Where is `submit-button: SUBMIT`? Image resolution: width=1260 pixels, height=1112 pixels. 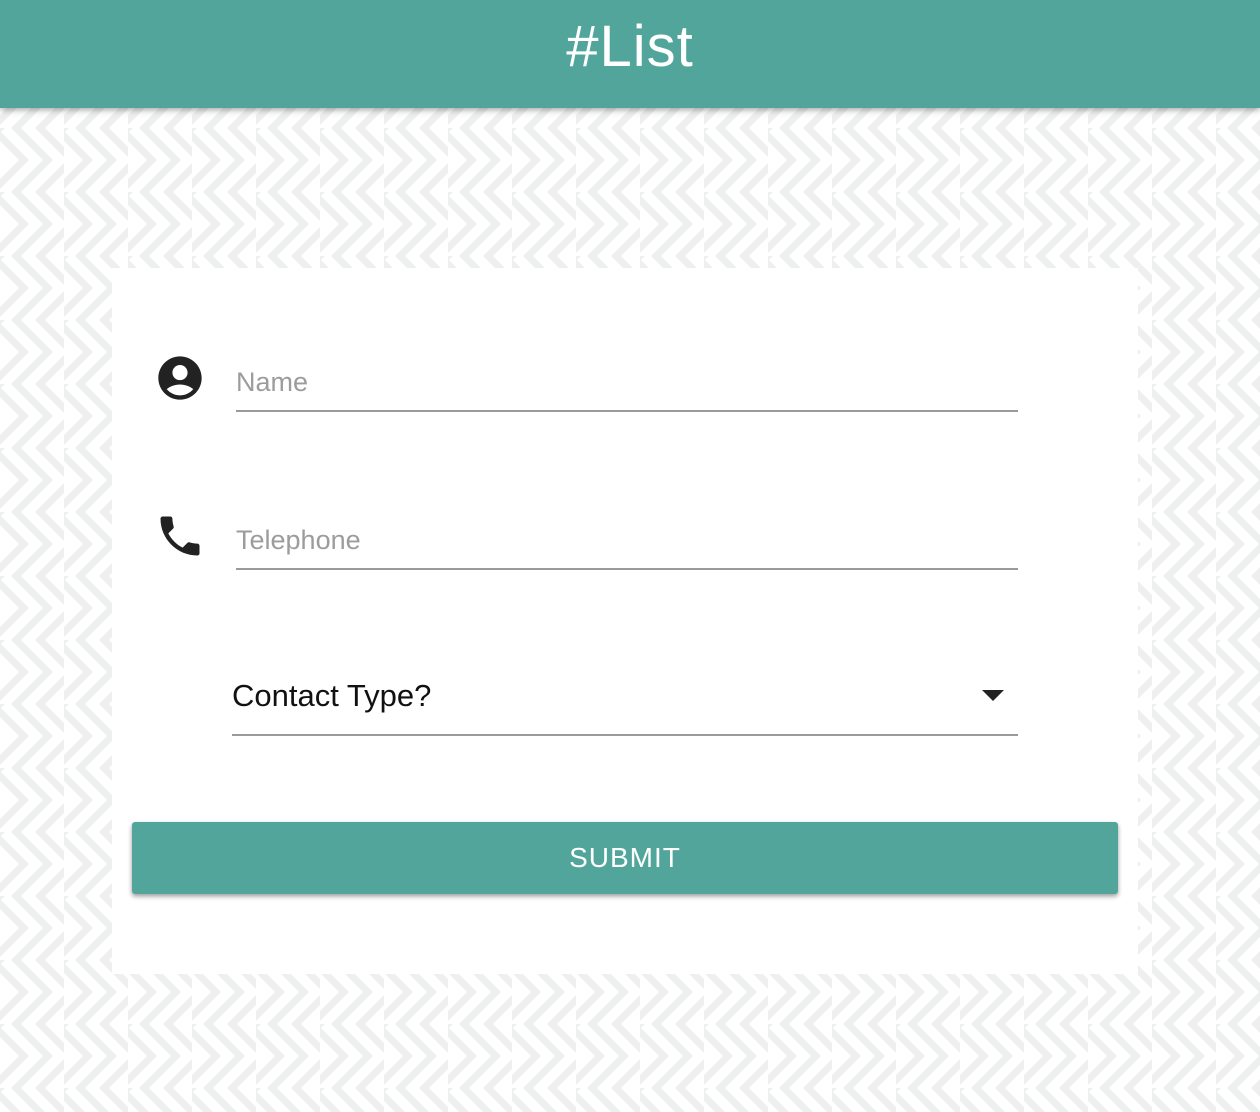 submit-button: SUBMIT is located at coordinates (625, 858).